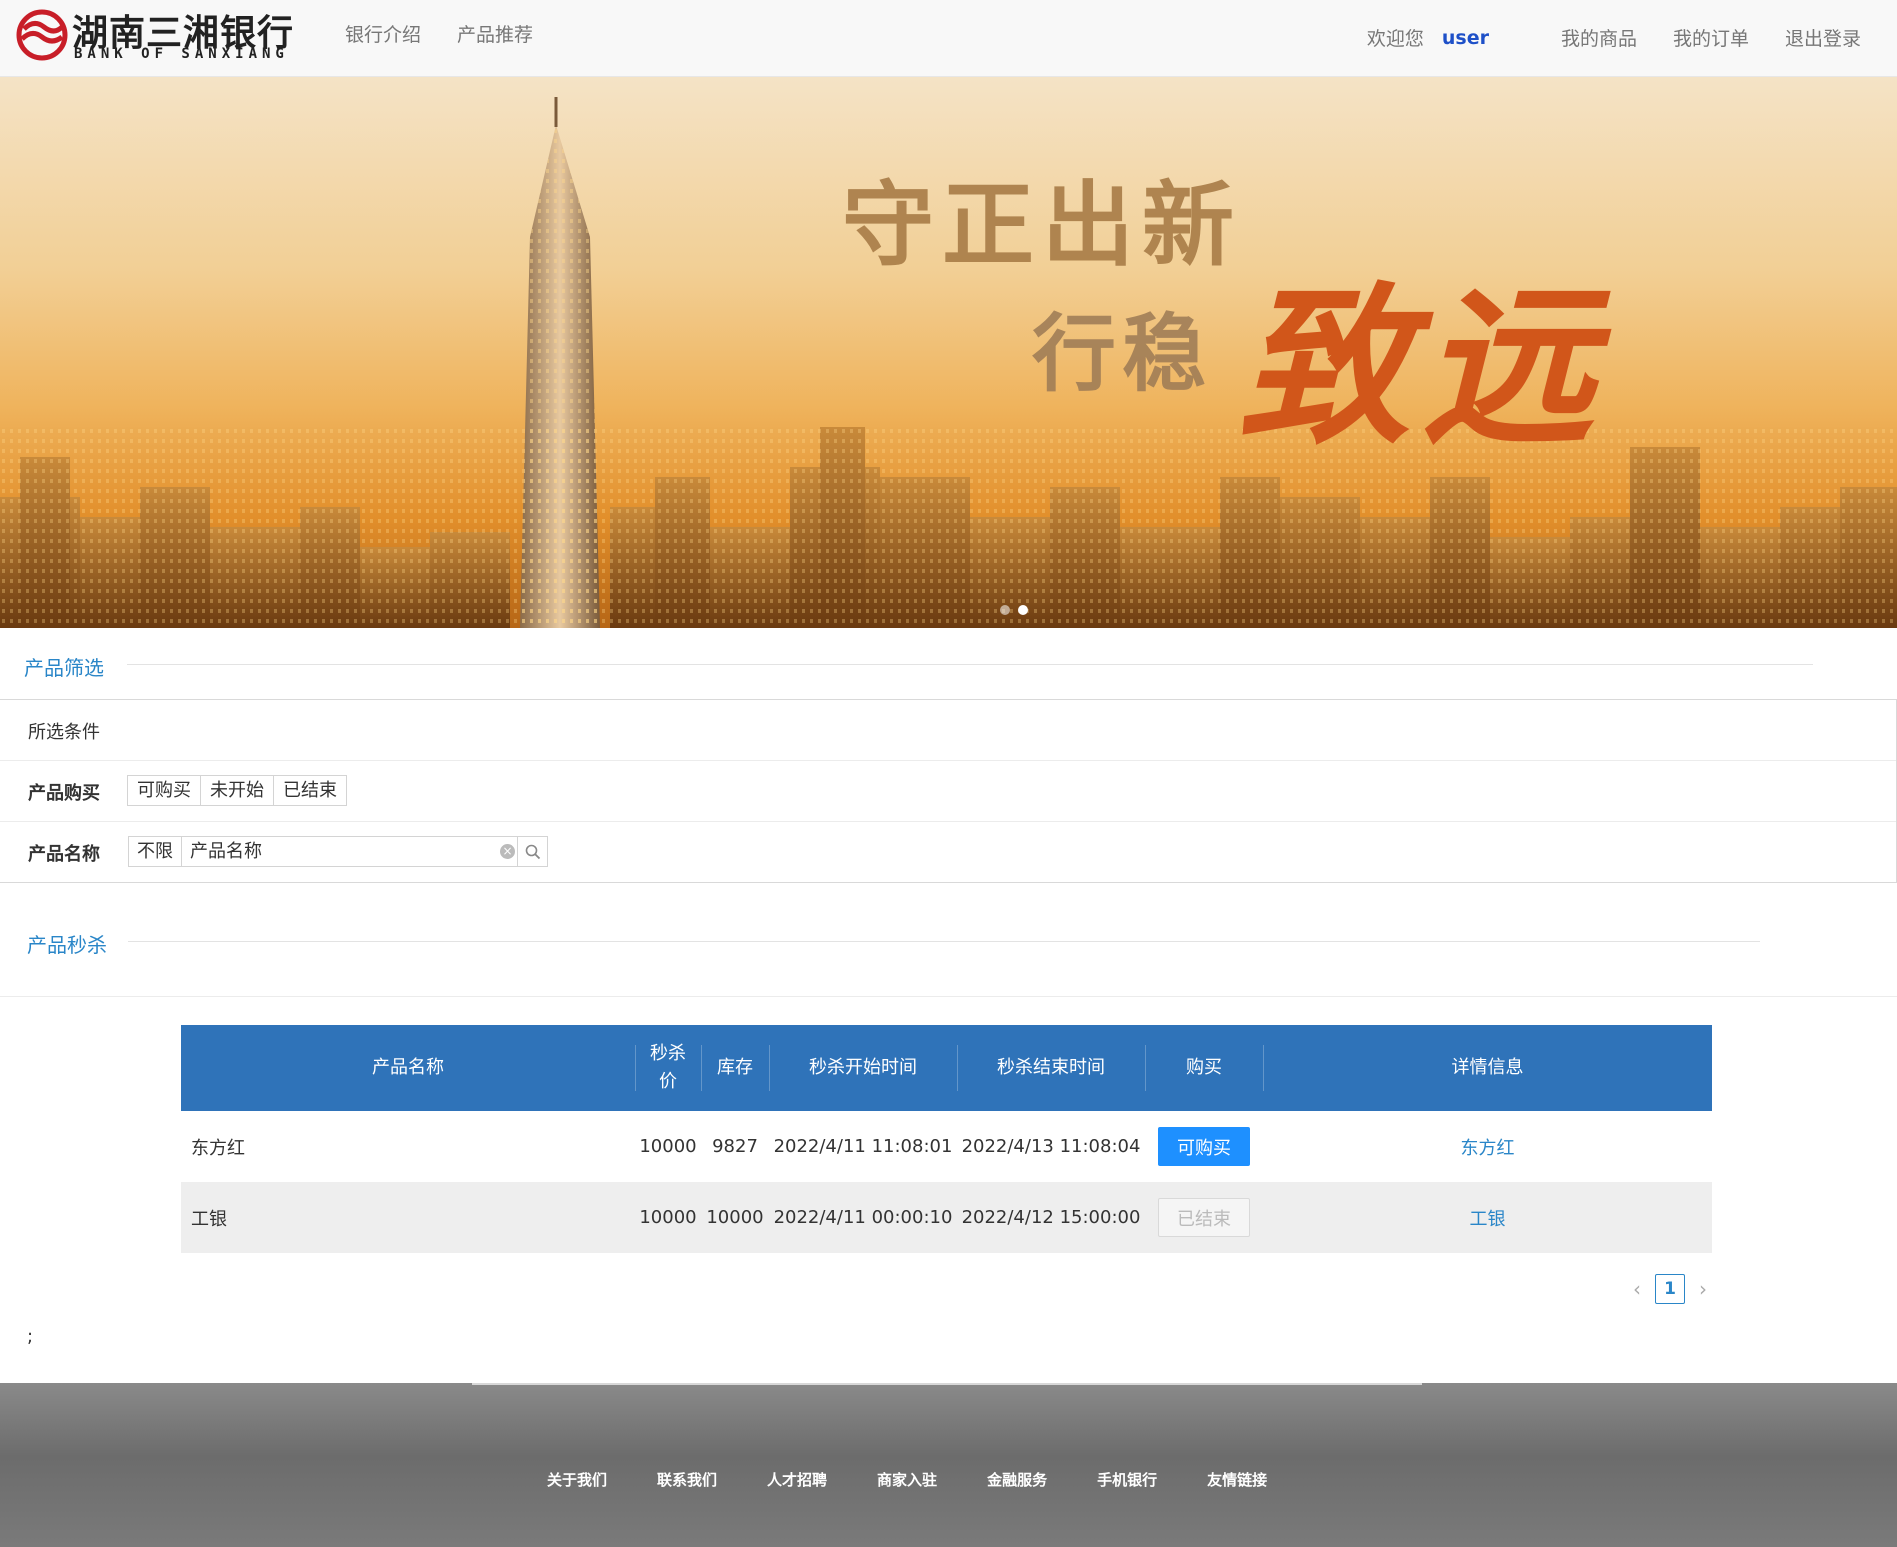 Image resolution: width=1897 pixels, height=1547 pixels. I want to click on carousel-dot-active, so click(1023, 610).